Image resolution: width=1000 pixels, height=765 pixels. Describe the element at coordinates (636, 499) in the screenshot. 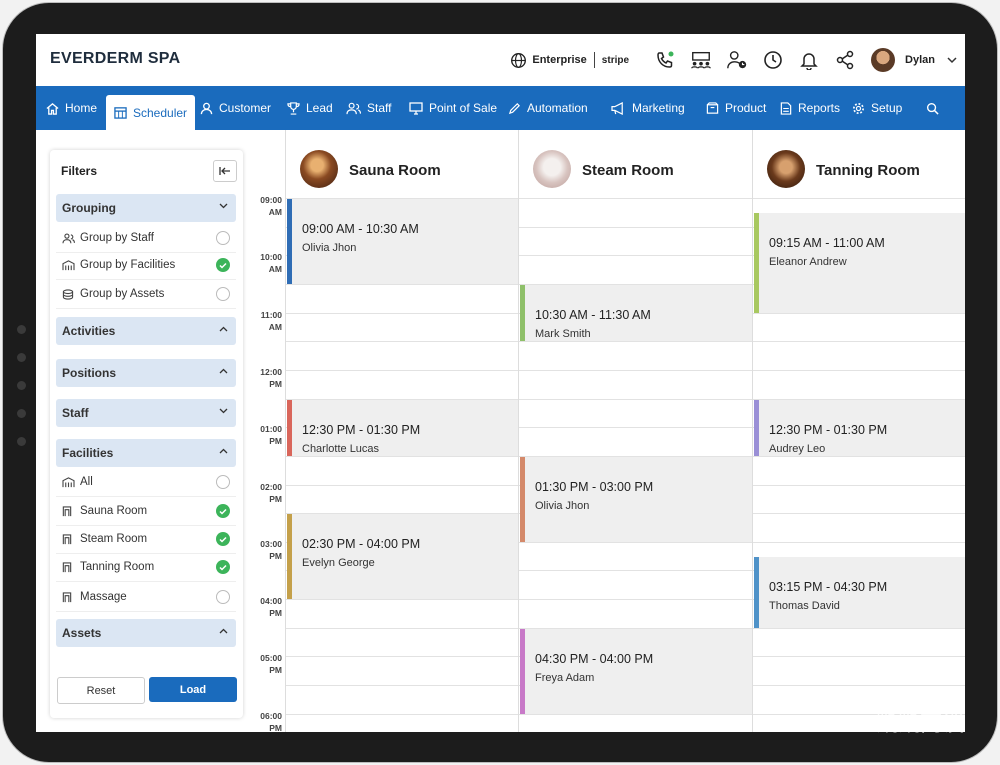

I see `appointment-card: 01:30 PM - 03:00 PM Olivia Jhon` at that location.